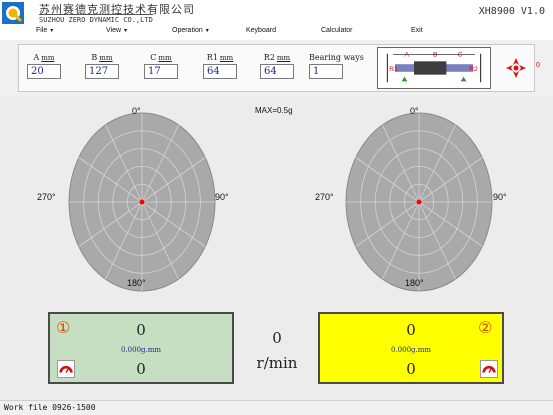  Describe the element at coordinates (414, 111) in the screenshot. I see `right-angle-0: 0°` at that location.